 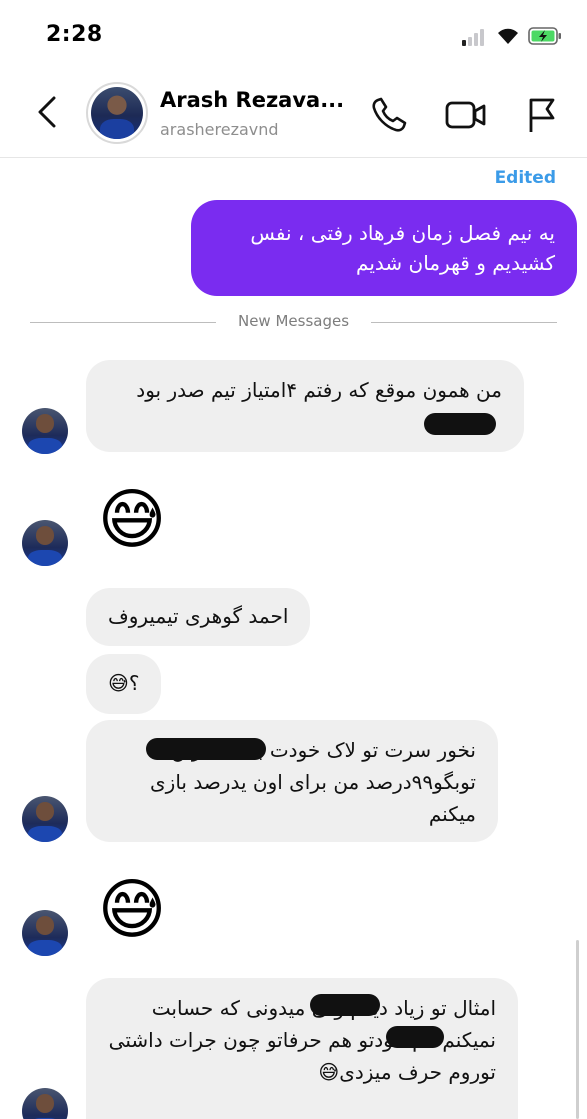 What do you see at coordinates (47, 112) in the screenshot?
I see `back-chevron-icon` at bounding box center [47, 112].